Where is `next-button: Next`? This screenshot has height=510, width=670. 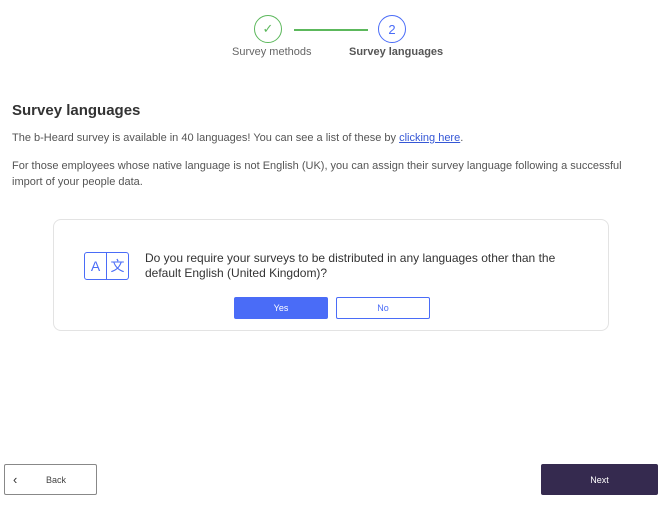
next-button: Next is located at coordinates (599, 479).